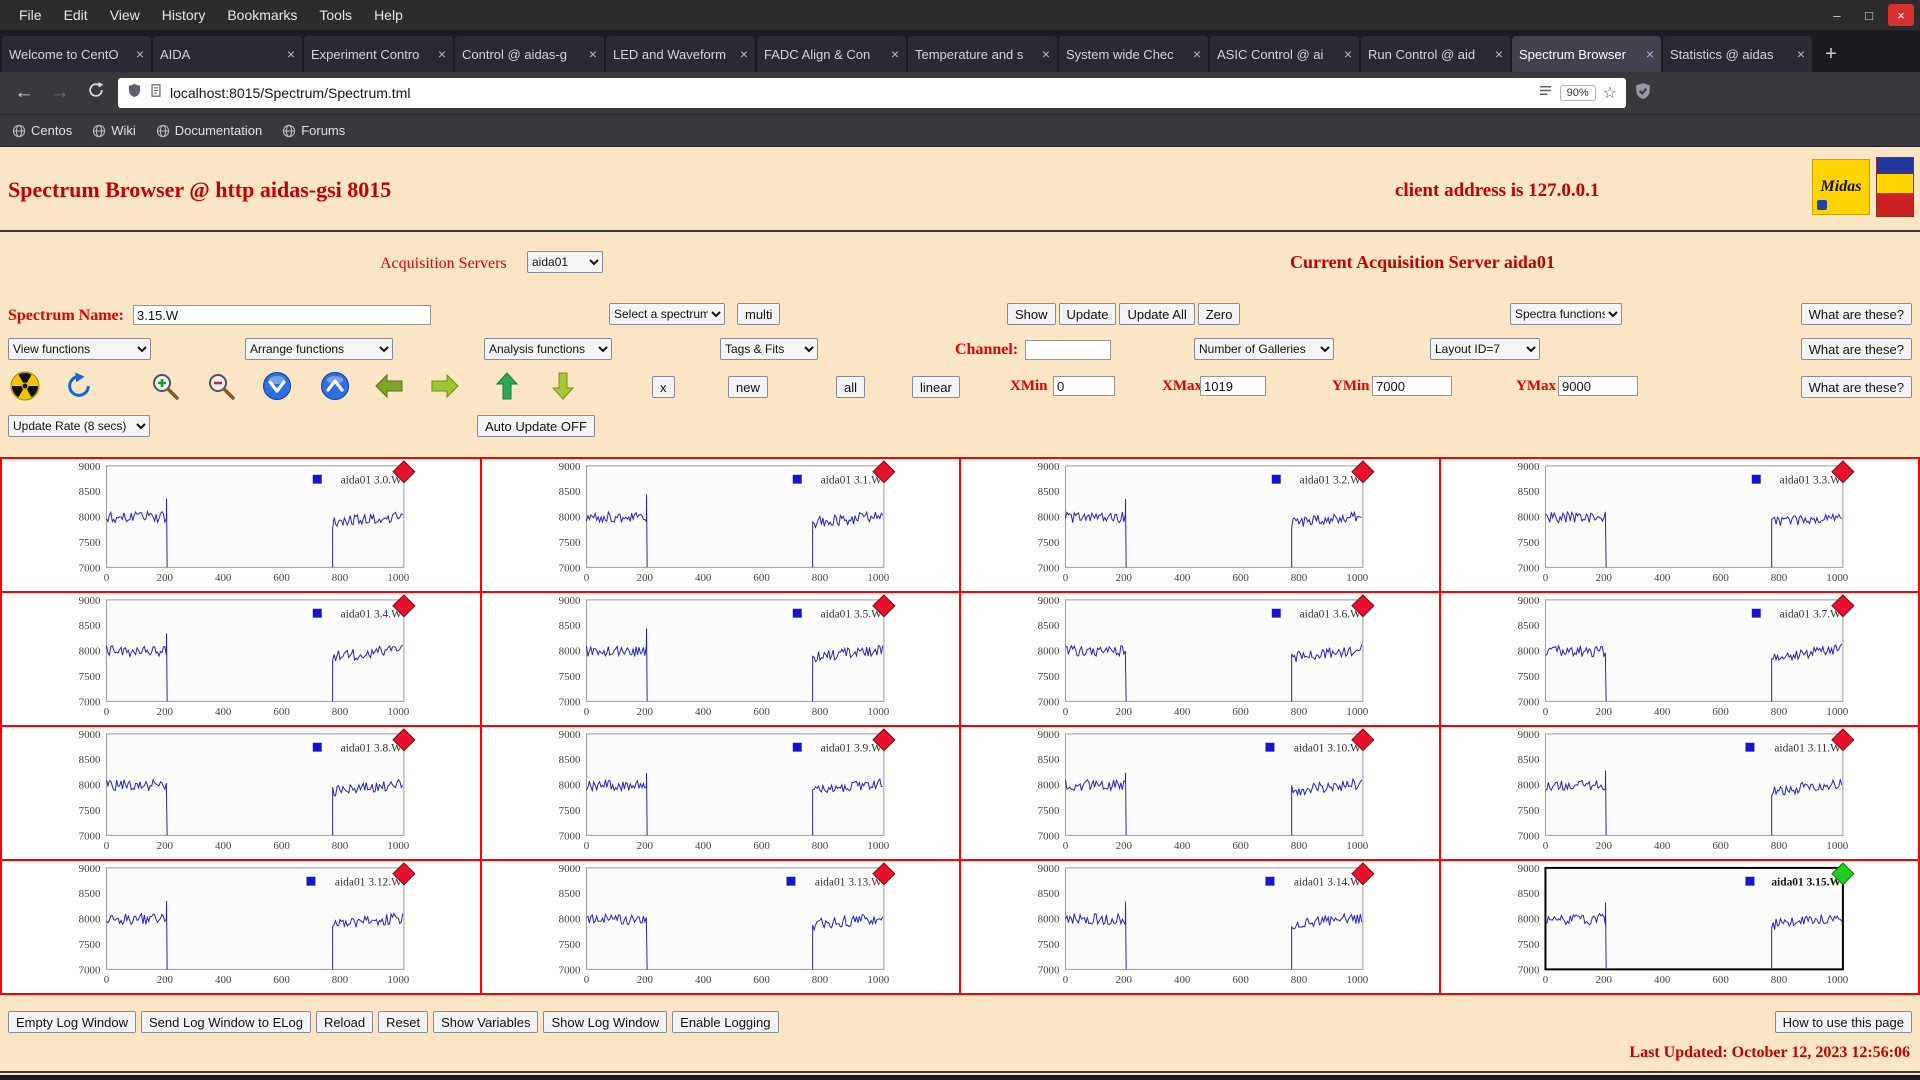 This screenshot has width=1920, height=1080. Describe the element at coordinates (1737, 54) in the screenshot. I see `browser-tab: Statistics @ aidas ×` at that location.